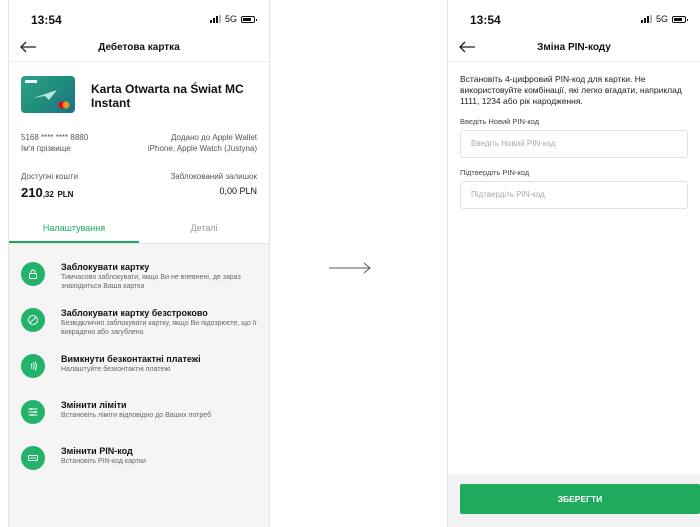  What do you see at coordinates (495, 172) in the screenshot?
I see `confirm-pin-label: Підтвердіть PIN-код` at bounding box center [495, 172].